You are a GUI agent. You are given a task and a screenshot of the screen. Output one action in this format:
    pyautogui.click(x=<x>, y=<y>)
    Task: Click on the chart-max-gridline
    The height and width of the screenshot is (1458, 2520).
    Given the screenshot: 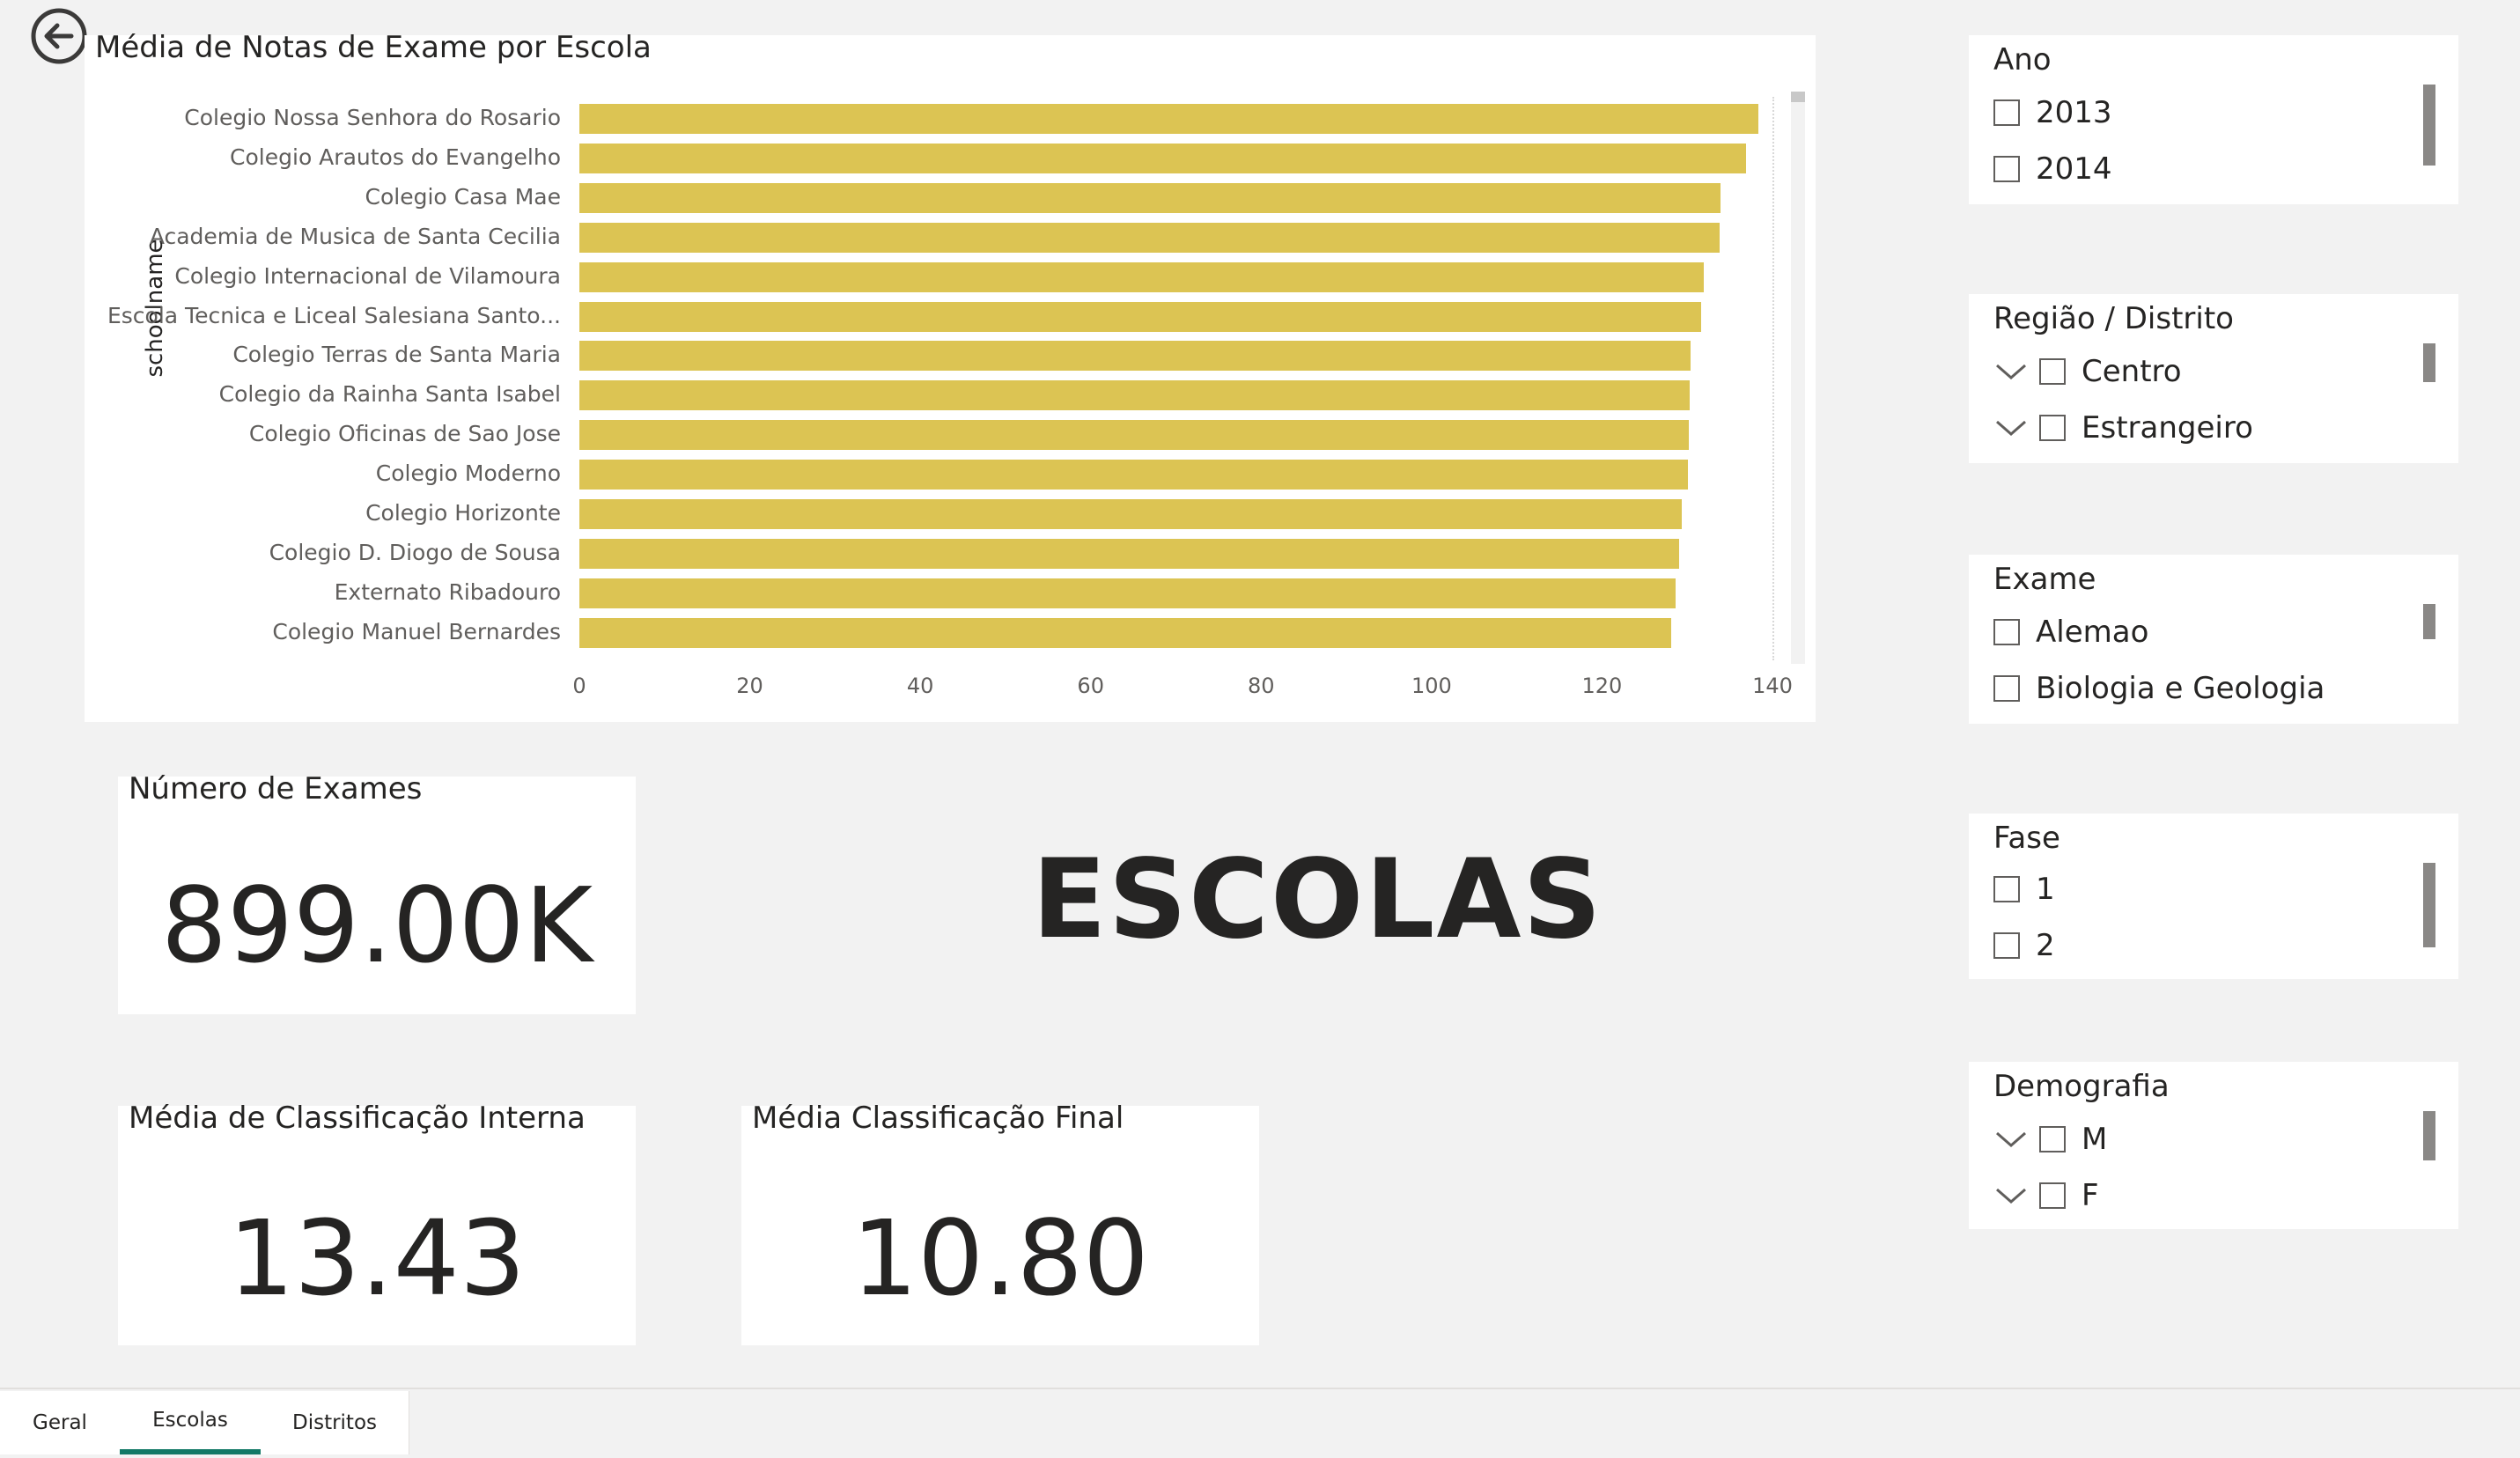 What is the action you would take?
    pyautogui.click(x=1773, y=378)
    